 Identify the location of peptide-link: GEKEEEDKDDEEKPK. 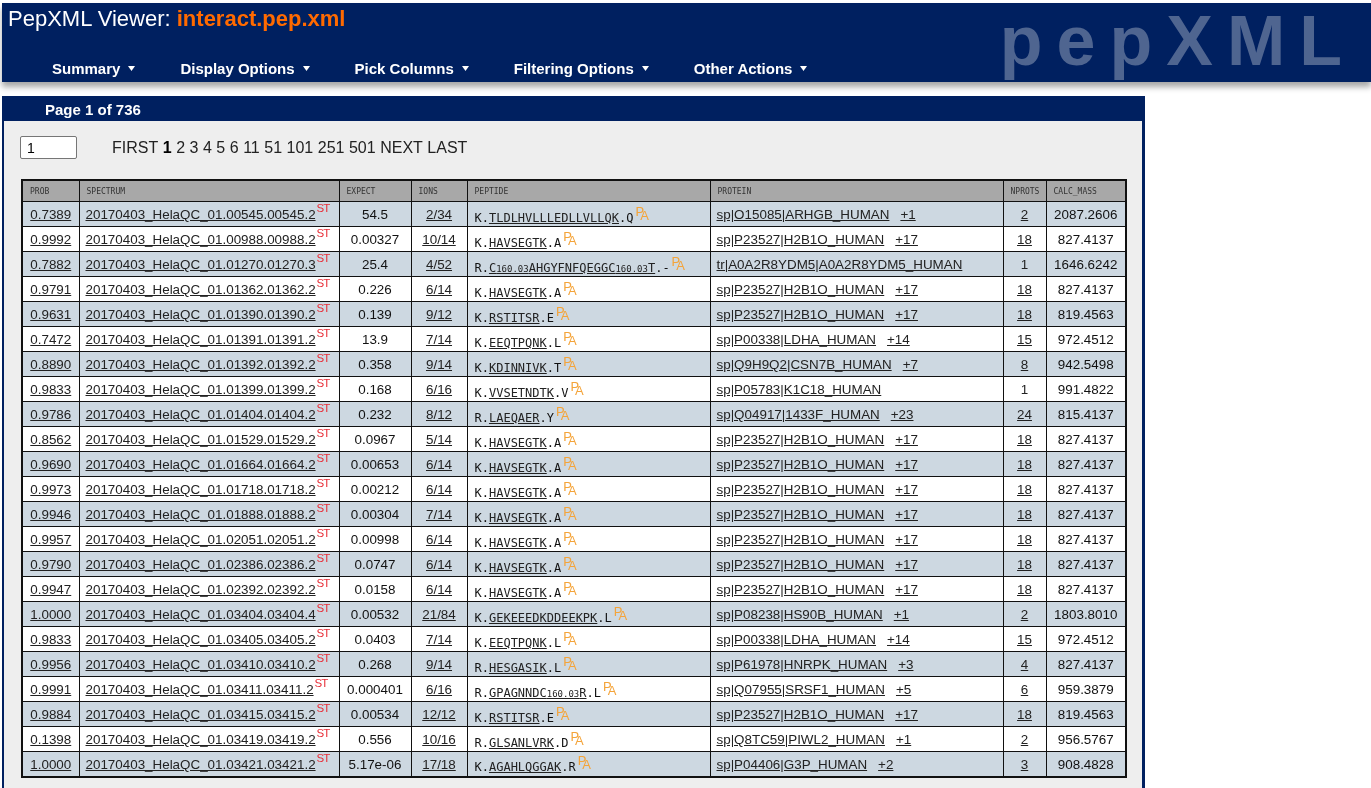
(543, 617).